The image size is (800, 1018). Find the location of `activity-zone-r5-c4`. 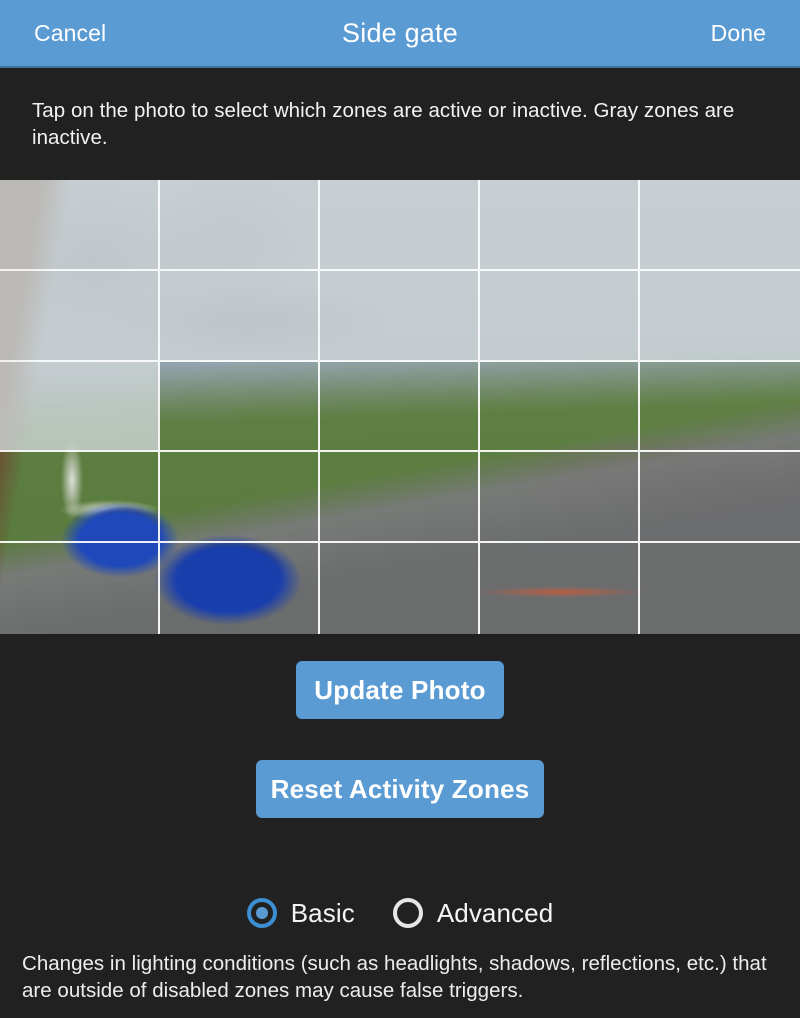

activity-zone-r5-c4 is located at coordinates (560, 588).